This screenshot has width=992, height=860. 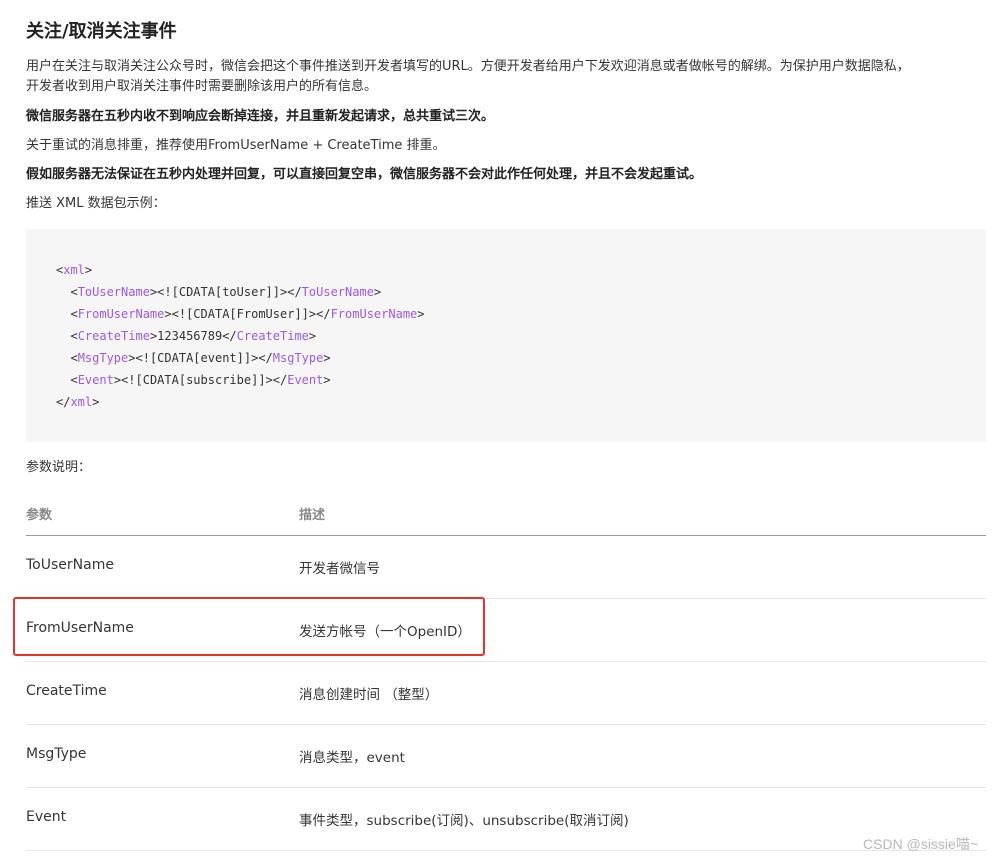 I want to click on table-header: 参数 描述, so click(x=506, y=515).